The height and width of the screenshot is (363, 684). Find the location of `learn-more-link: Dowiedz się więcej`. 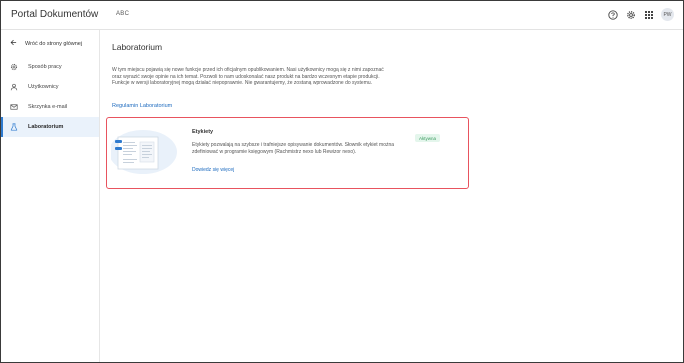

learn-more-link: Dowiedz się więcej is located at coordinates (213, 170).